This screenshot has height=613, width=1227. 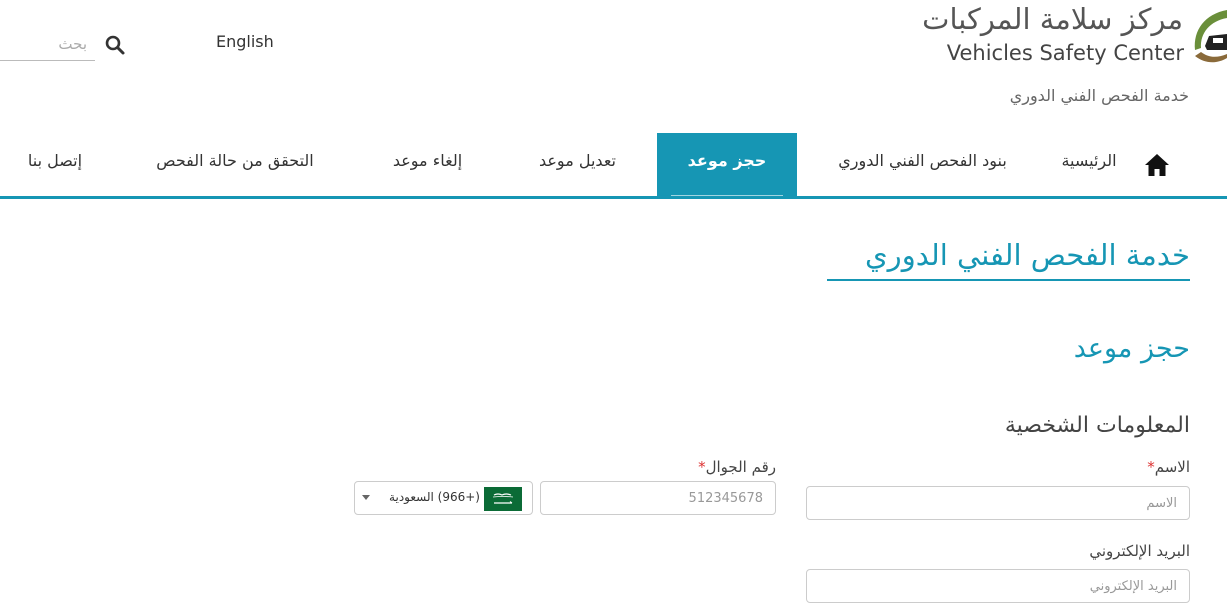 What do you see at coordinates (1210, 36) in the screenshot?
I see `logo-mark-icon` at bounding box center [1210, 36].